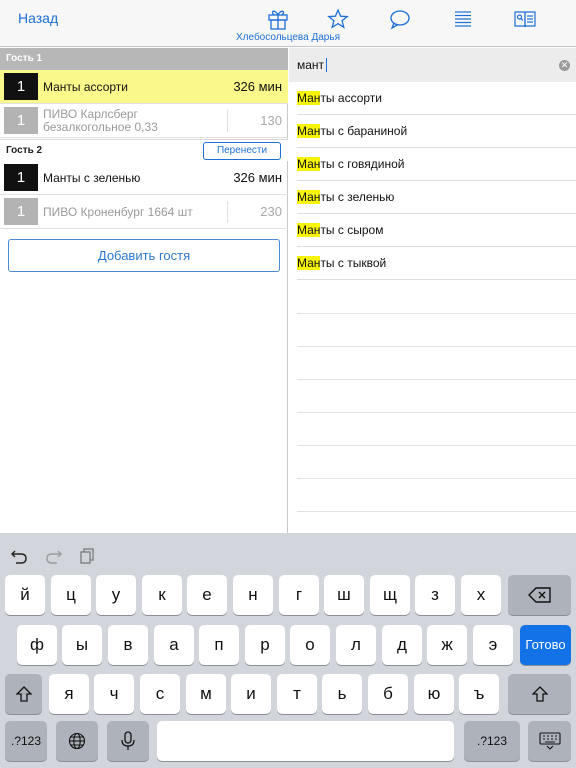 The image size is (576, 768). I want to click on backspace-icon, so click(539, 595).